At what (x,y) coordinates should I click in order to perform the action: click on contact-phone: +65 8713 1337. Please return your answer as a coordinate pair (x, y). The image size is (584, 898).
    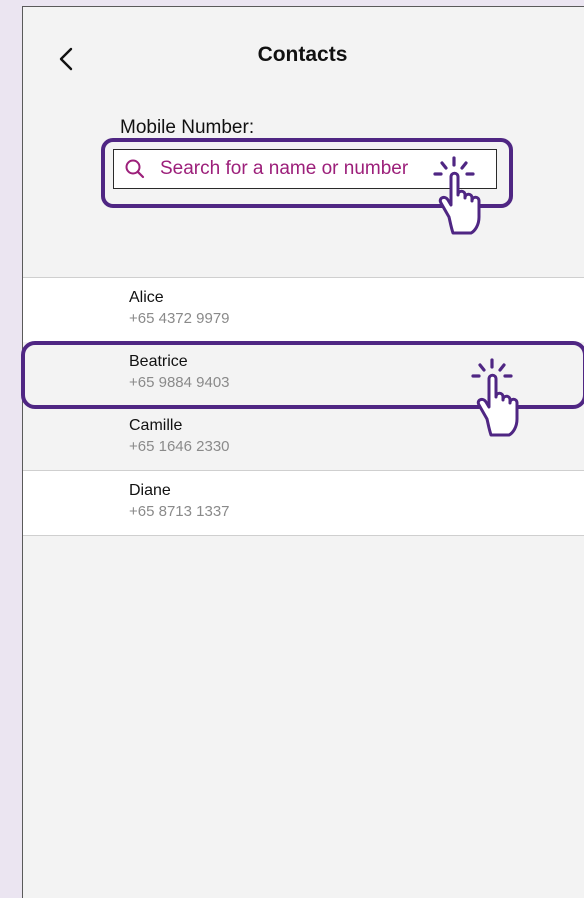
    Looking at the image, I should click on (179, 511).